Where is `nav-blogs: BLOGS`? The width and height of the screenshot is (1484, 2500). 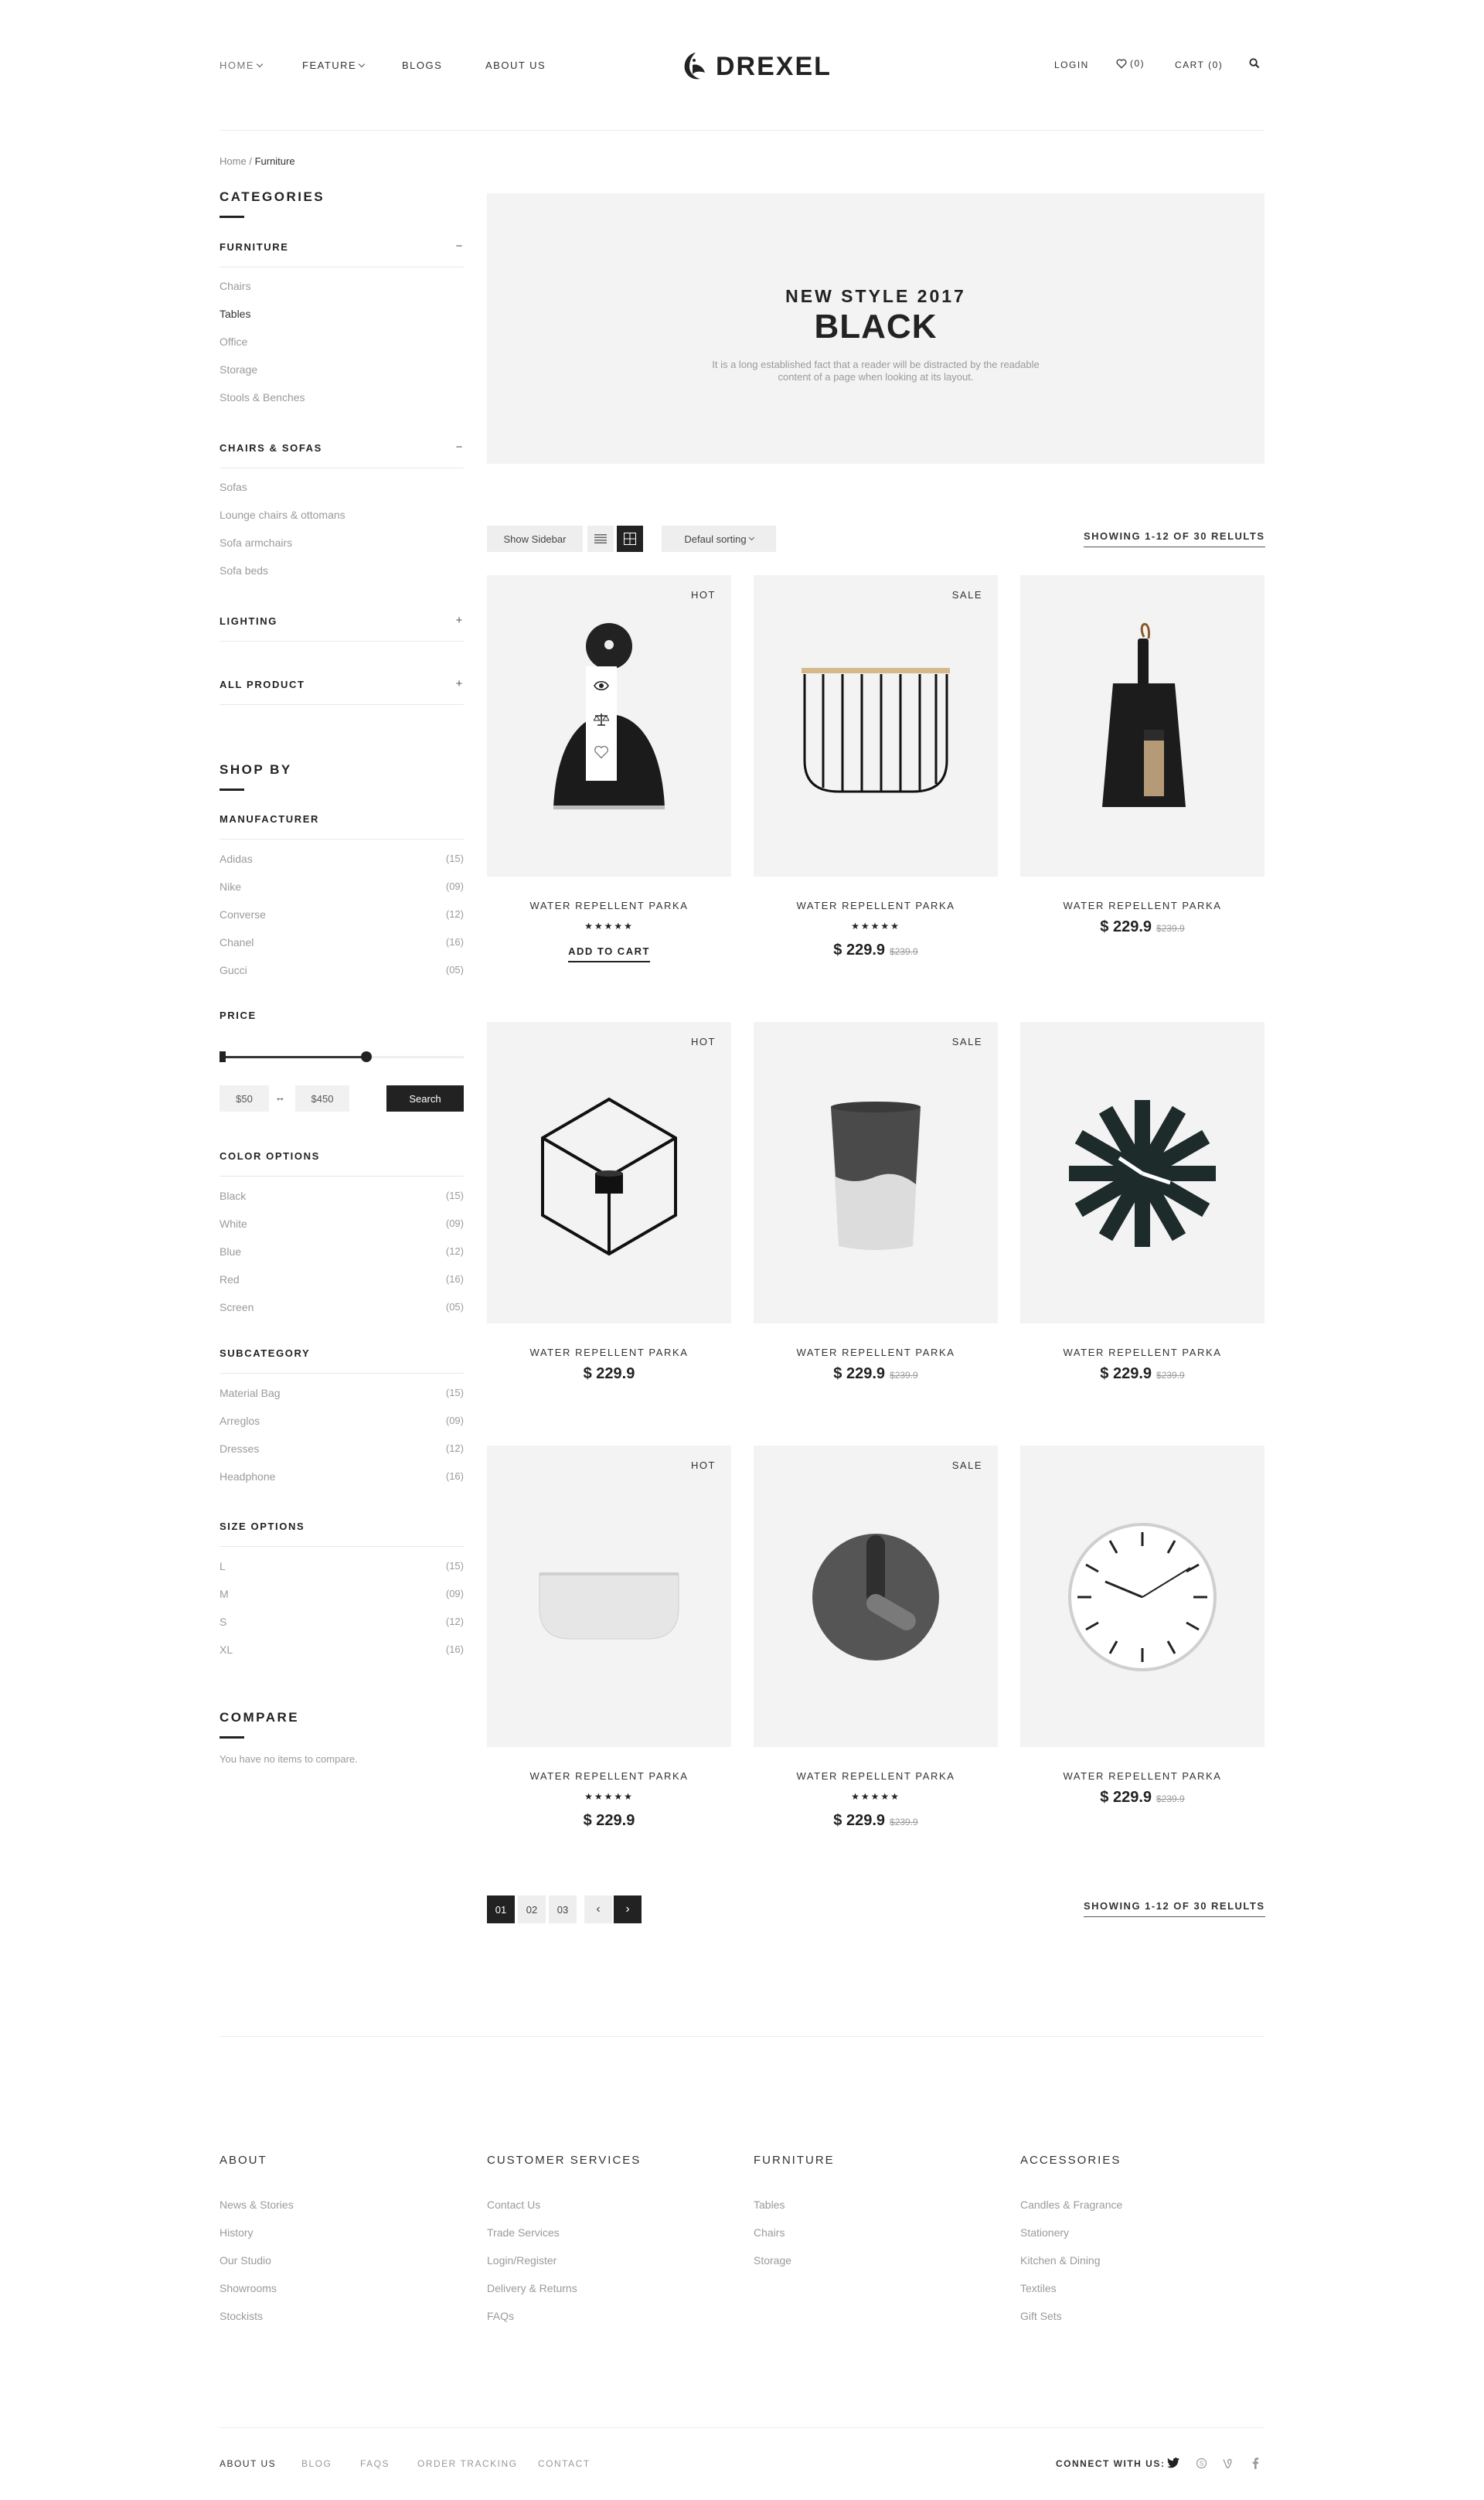
nav-blogs: BLOGS is located at coordinates (422, 65).